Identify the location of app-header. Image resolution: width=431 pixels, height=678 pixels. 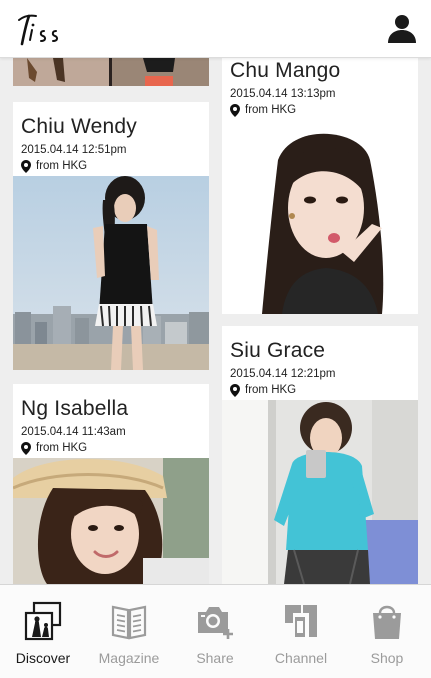
(215, 29).